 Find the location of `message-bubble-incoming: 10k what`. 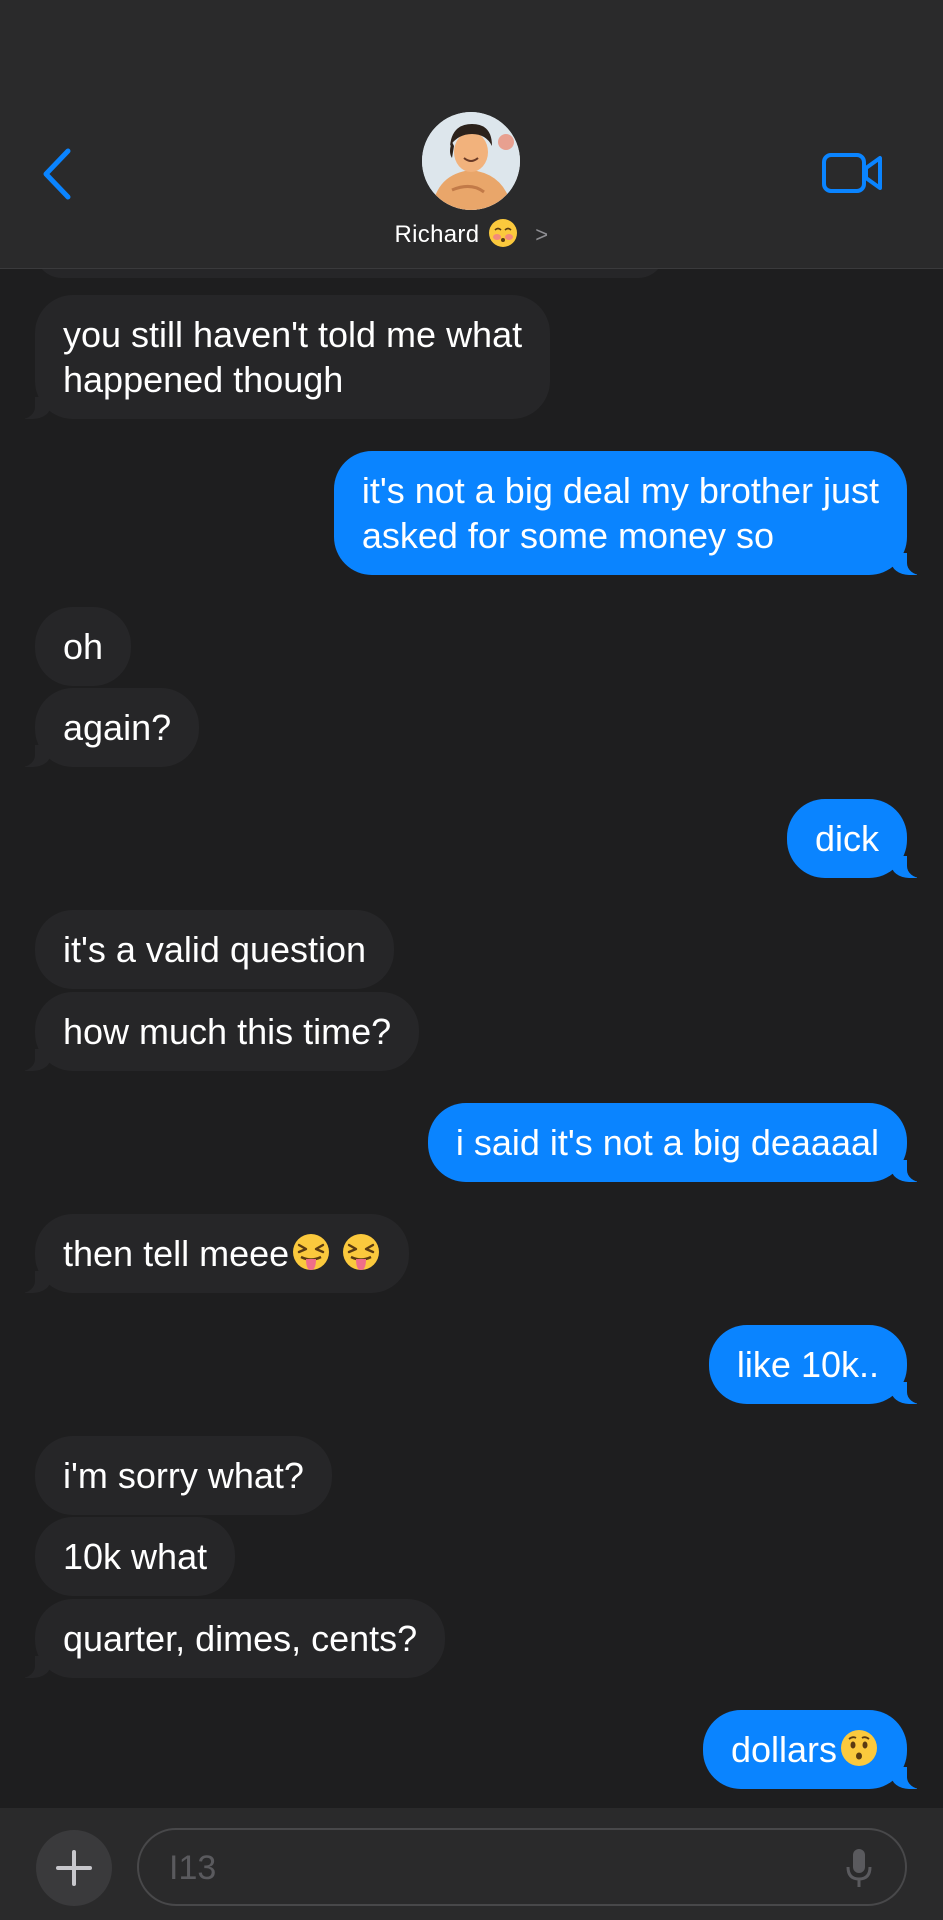

message-bubble-incoming: 10k what is located at coordinates (135, 1556).